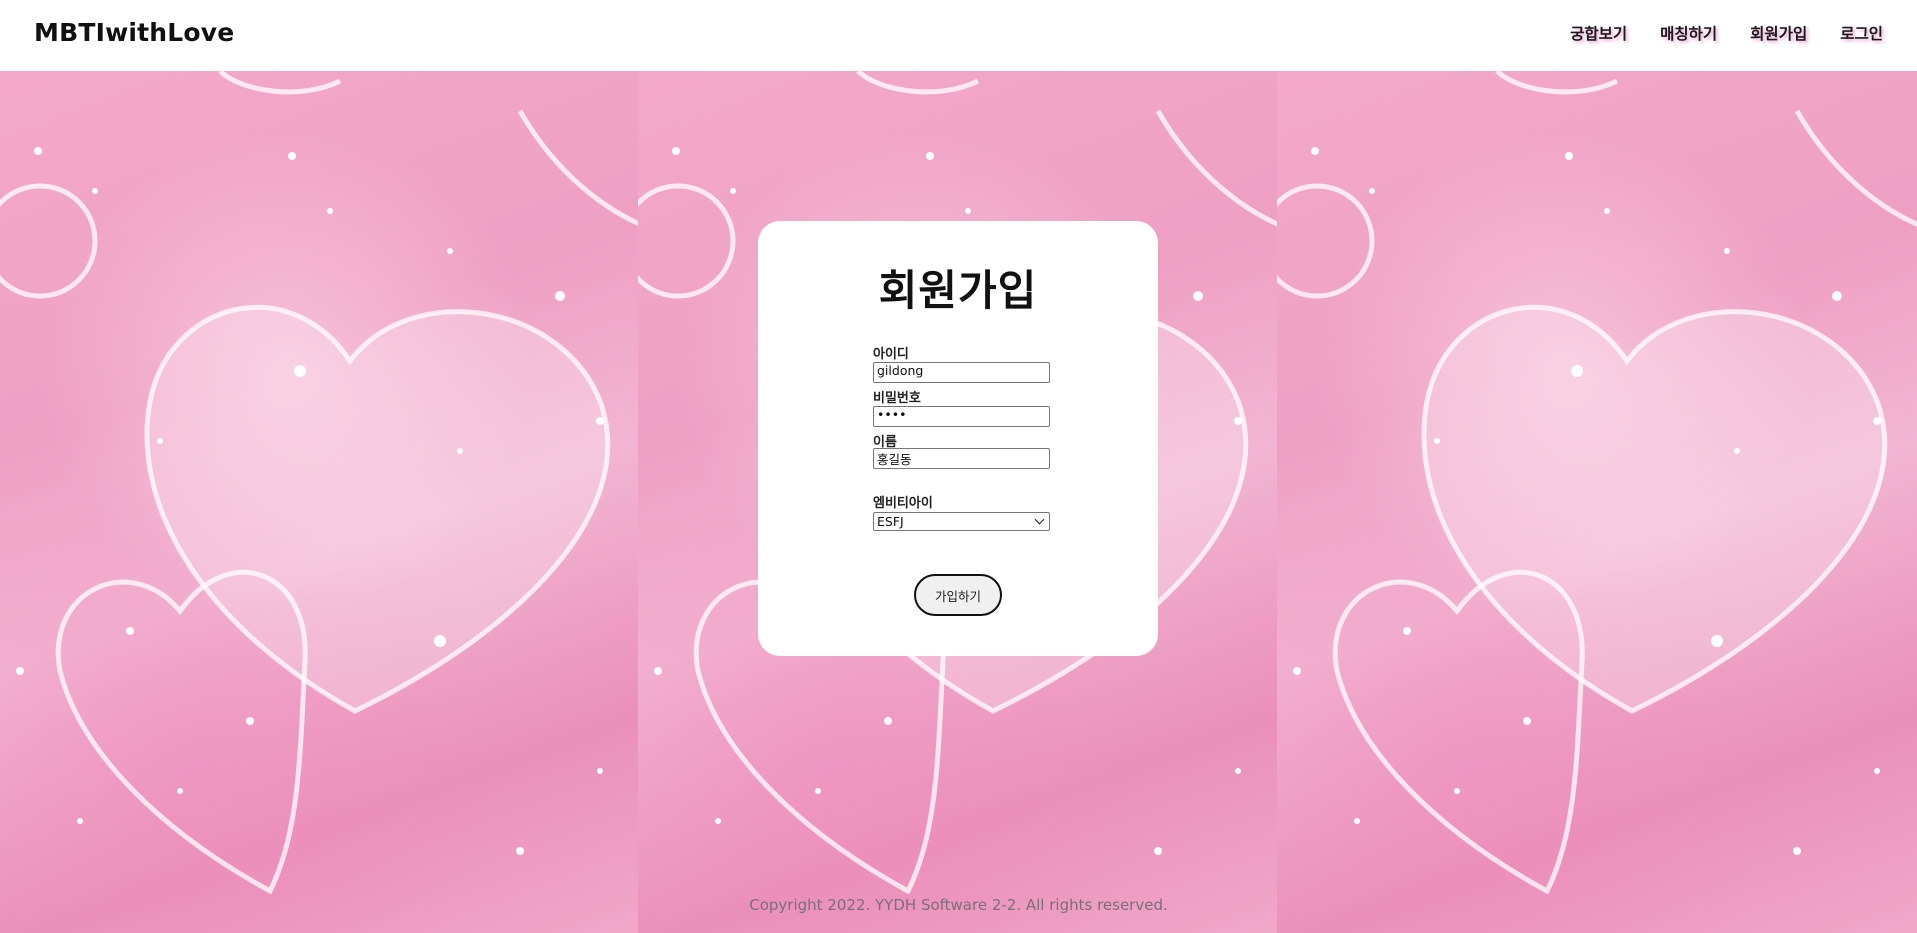 The height and width of the screenshot is (933, 1917). I want to click on nav-item-matching: 매칭하기, so click(1688, 33).